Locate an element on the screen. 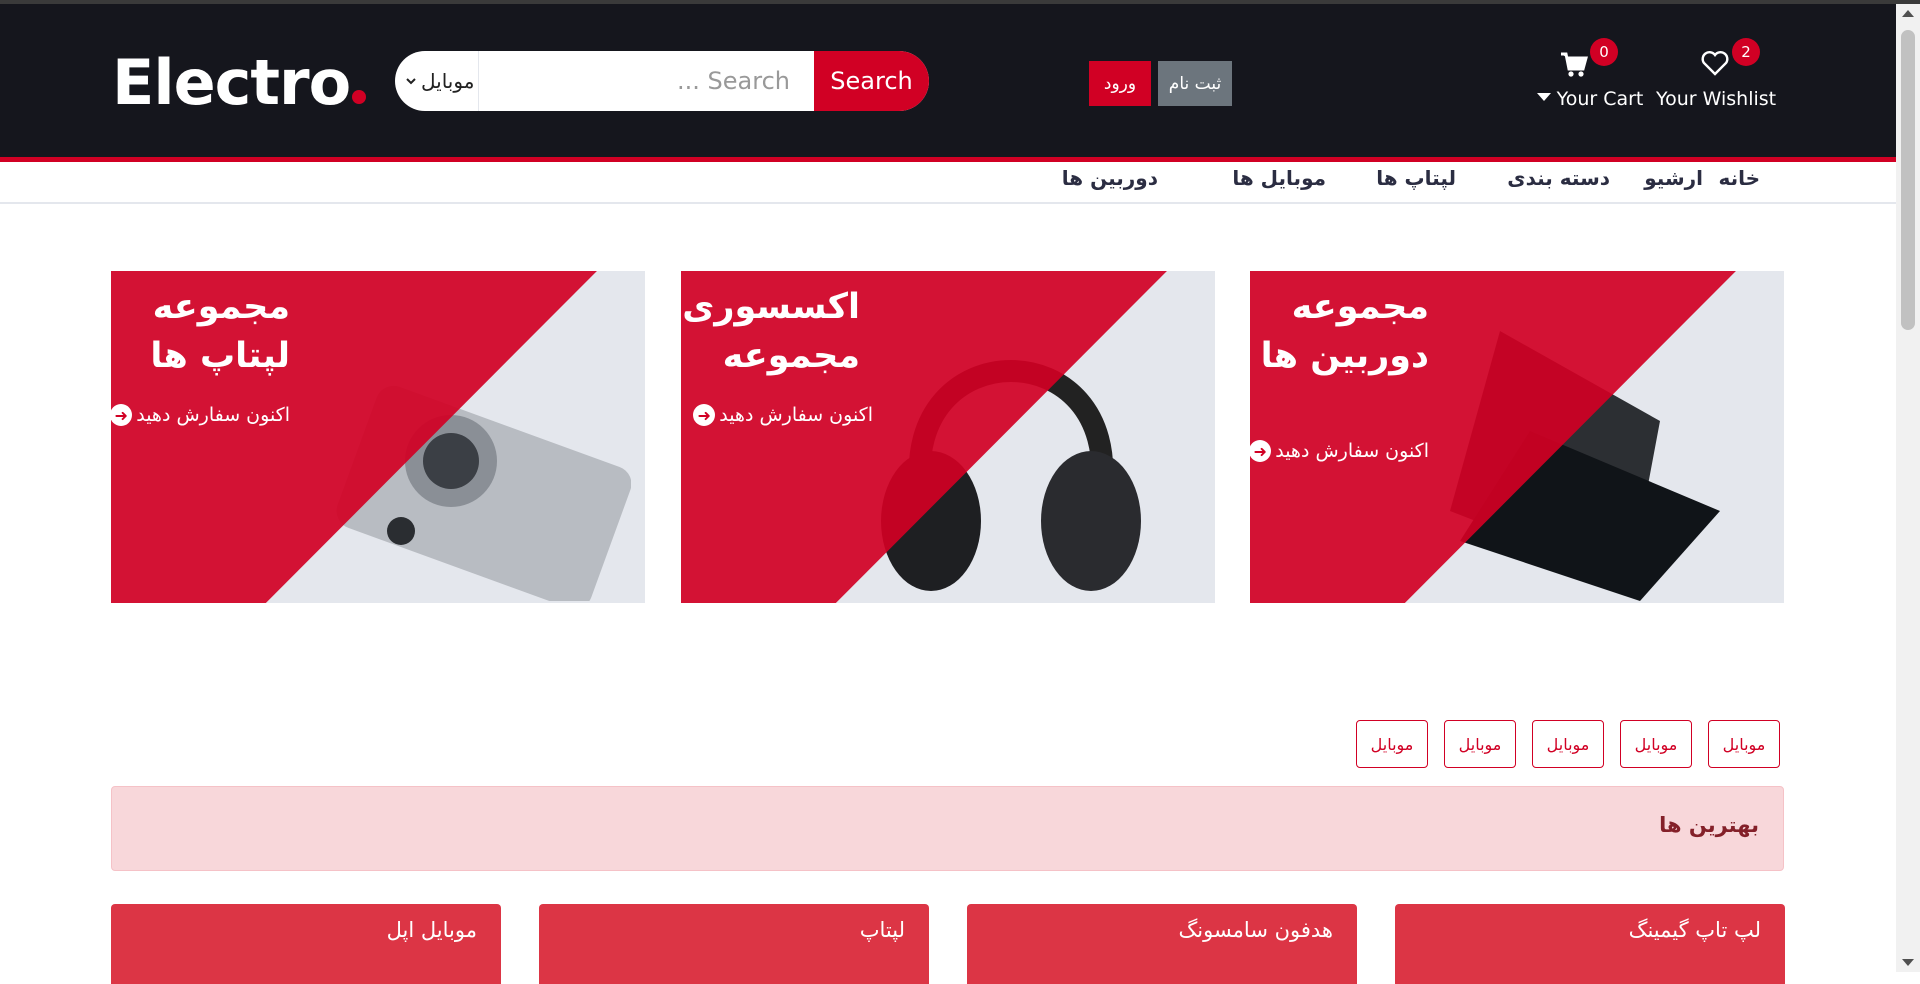  wishlist-label: Your Wishlist is located at coordinates (1716, 99).